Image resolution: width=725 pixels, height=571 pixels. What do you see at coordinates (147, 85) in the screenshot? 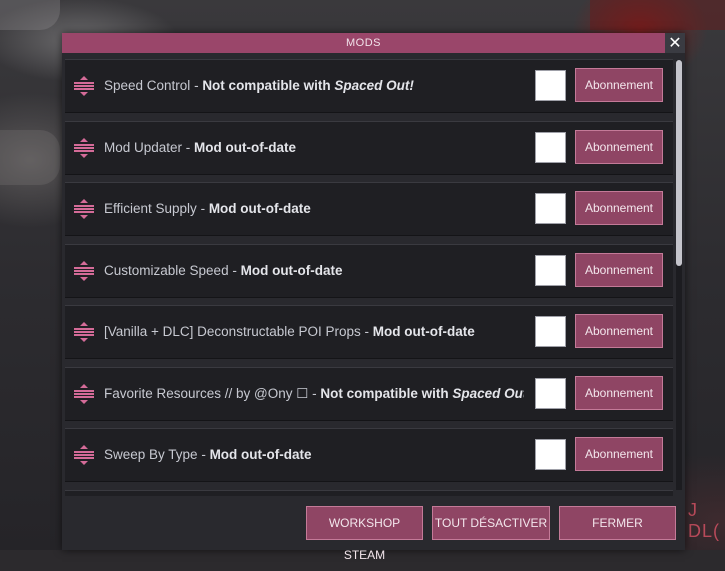
I see `mod-name: Speed Control` at bounding box center [147, 85].